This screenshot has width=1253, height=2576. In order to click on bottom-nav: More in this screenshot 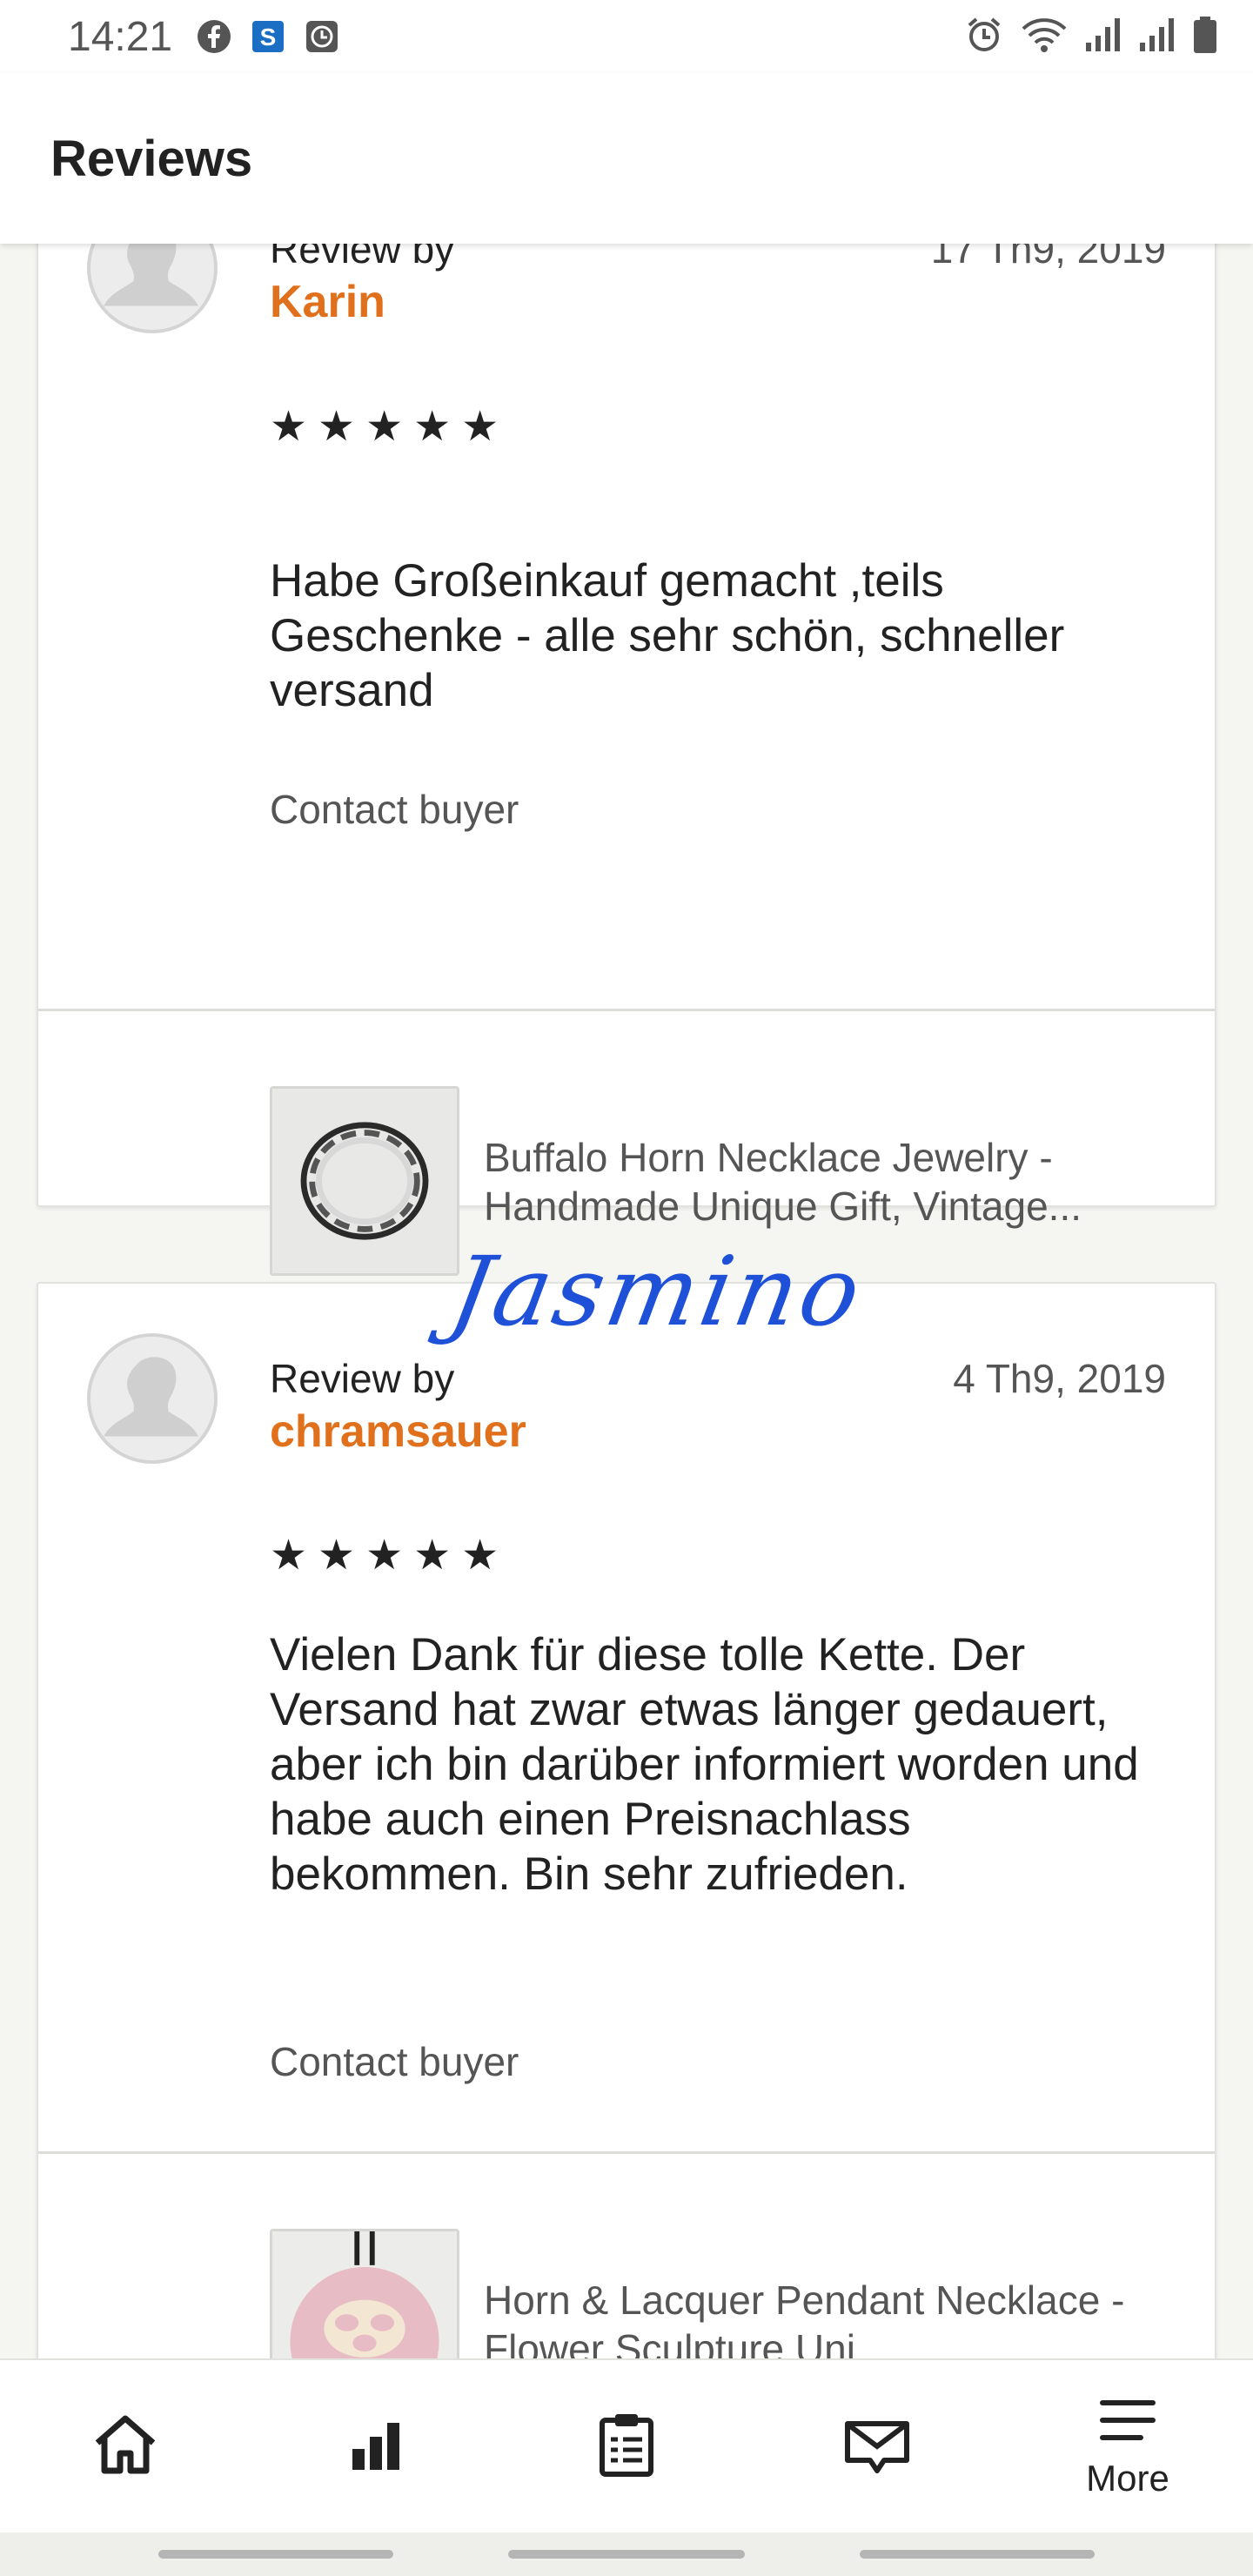, I will do `click(626, 2445)`.